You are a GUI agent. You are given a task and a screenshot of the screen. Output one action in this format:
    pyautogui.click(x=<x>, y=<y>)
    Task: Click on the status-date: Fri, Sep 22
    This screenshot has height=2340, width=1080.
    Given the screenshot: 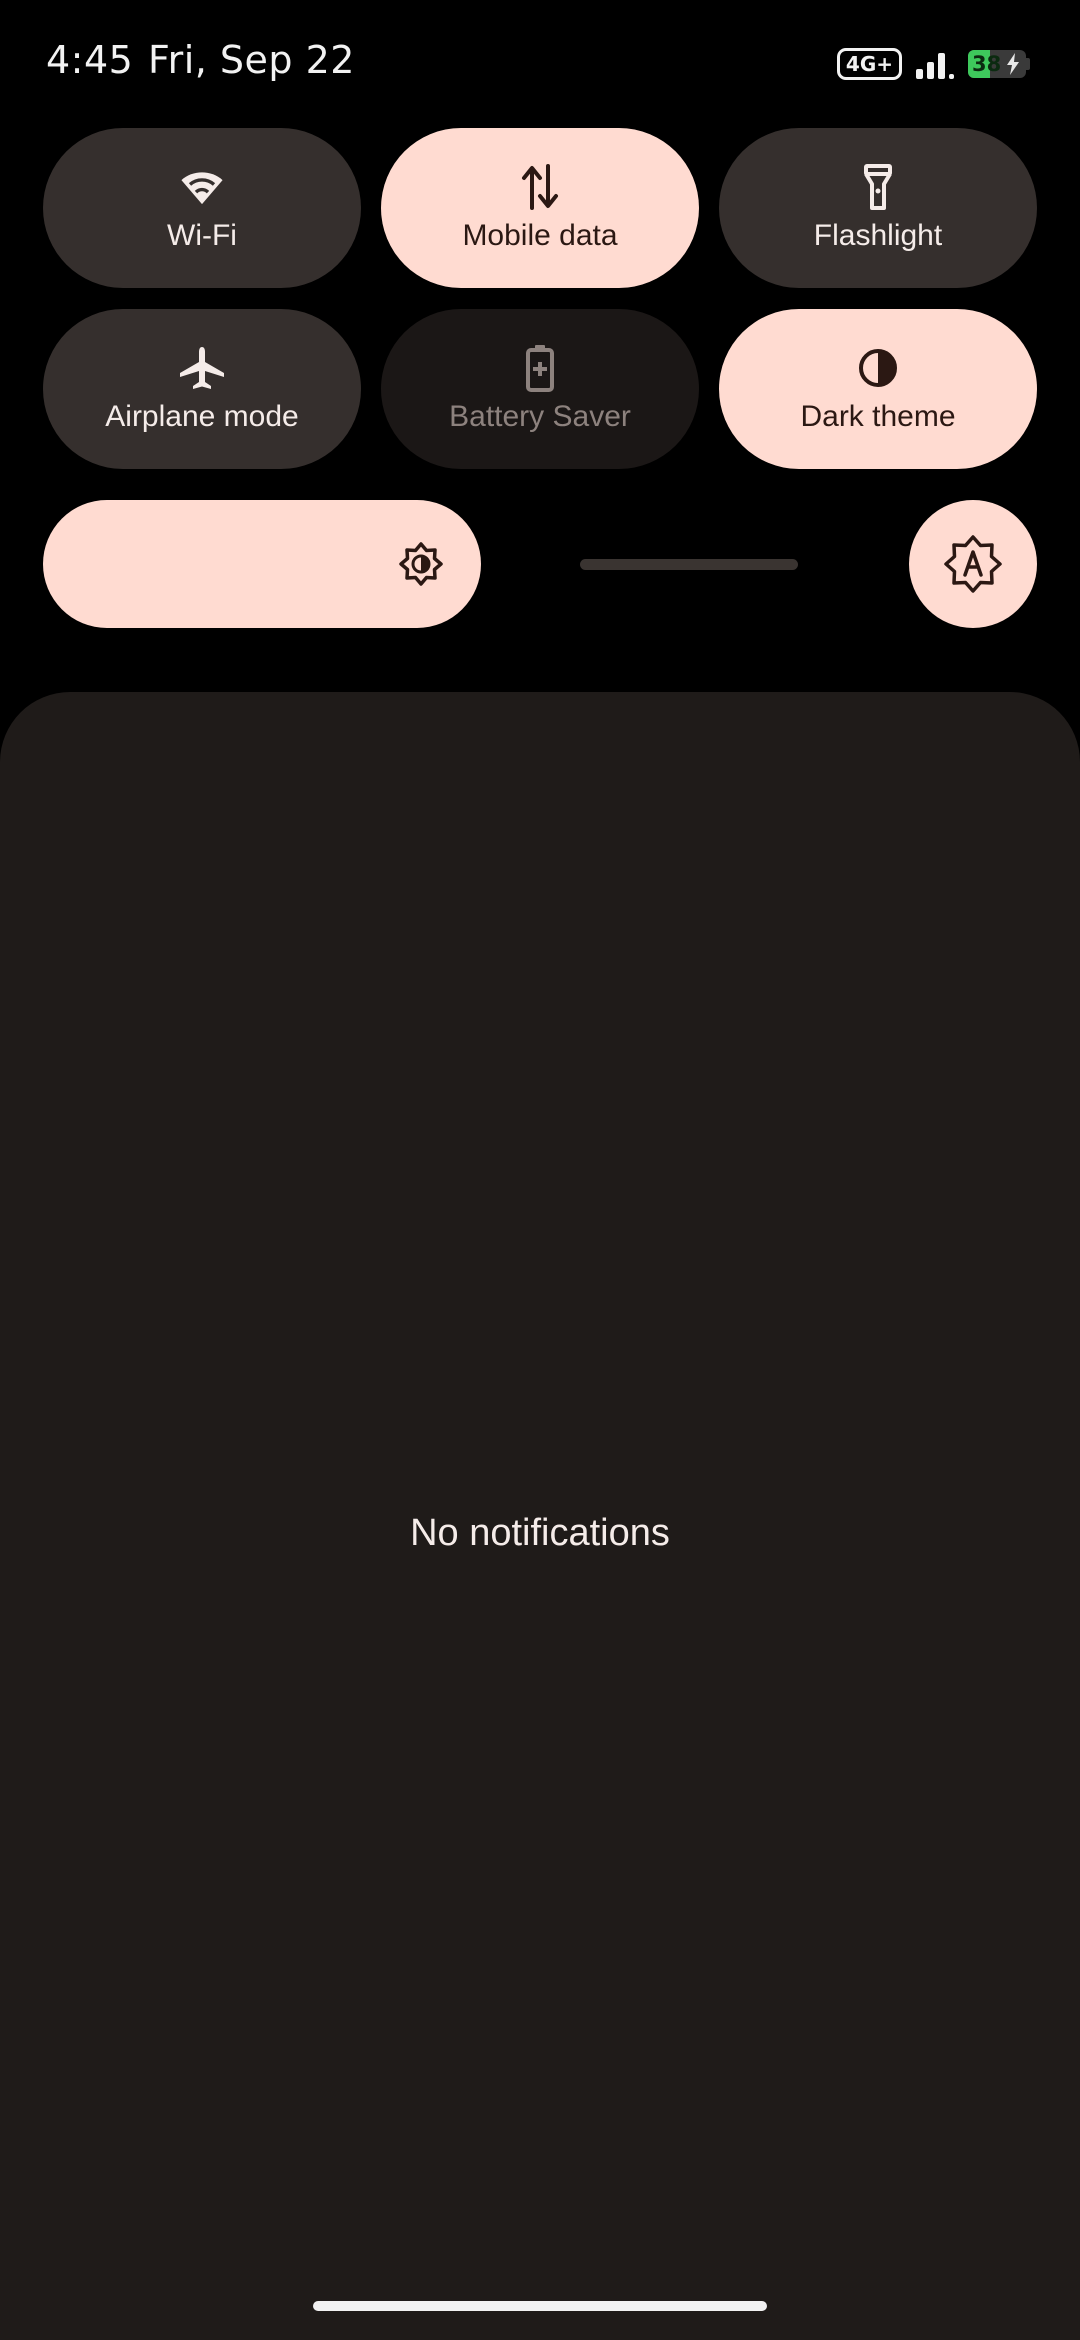 What is the action you would take?
    pyautogui.click(x=251, y=60)
    